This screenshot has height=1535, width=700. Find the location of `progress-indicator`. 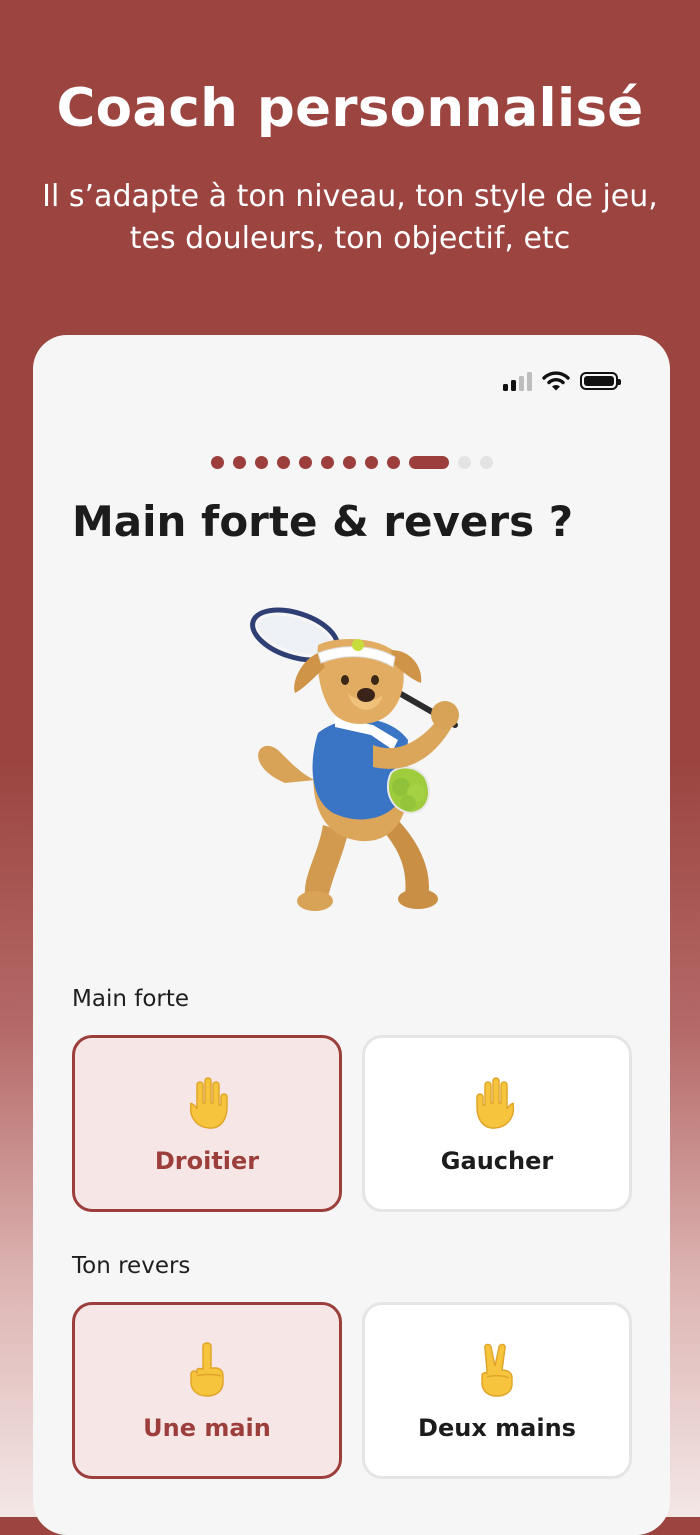

progress-indicator is located at coordinates (351, 462).